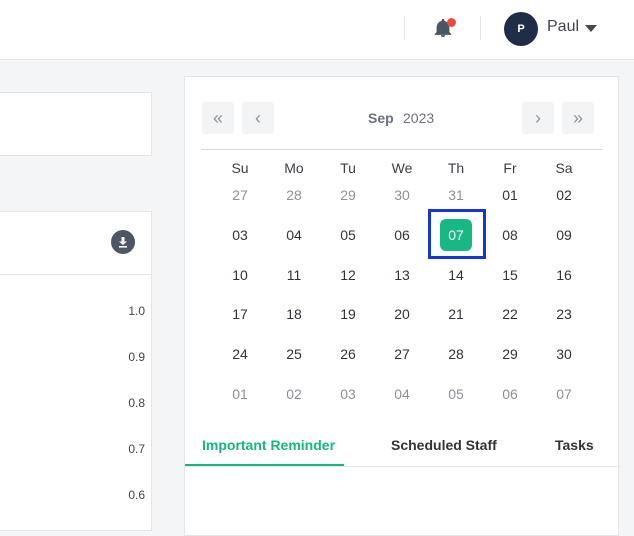  Describe the element at coordinates (456, 275) in the screenshot. I see `calendar-day: 14` at that location.